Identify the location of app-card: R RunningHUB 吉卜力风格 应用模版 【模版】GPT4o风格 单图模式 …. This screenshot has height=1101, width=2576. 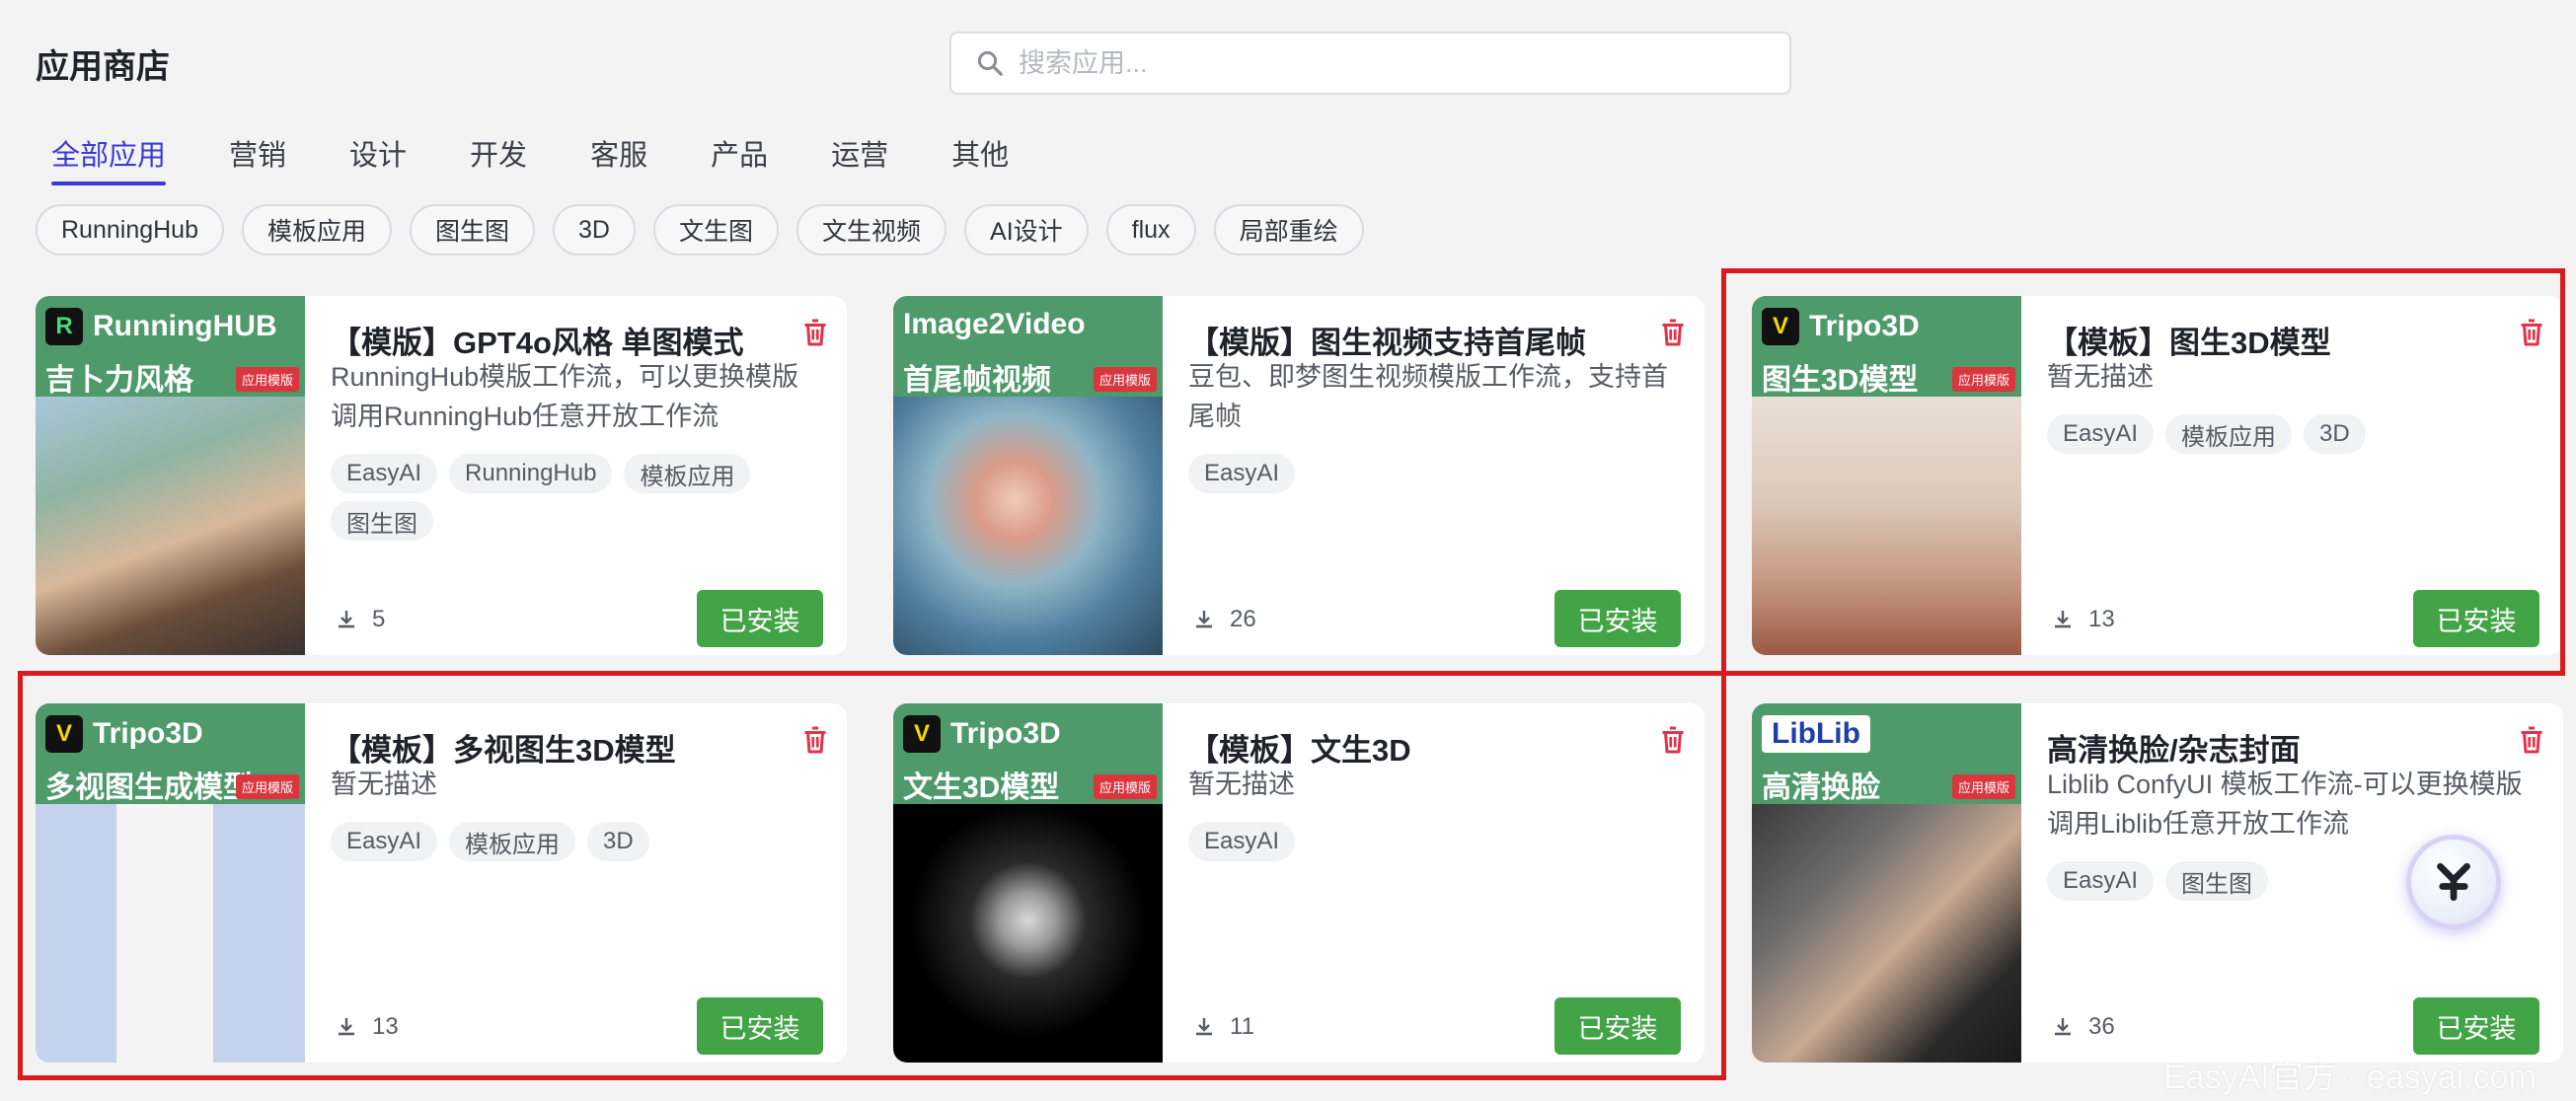
(441, 476).